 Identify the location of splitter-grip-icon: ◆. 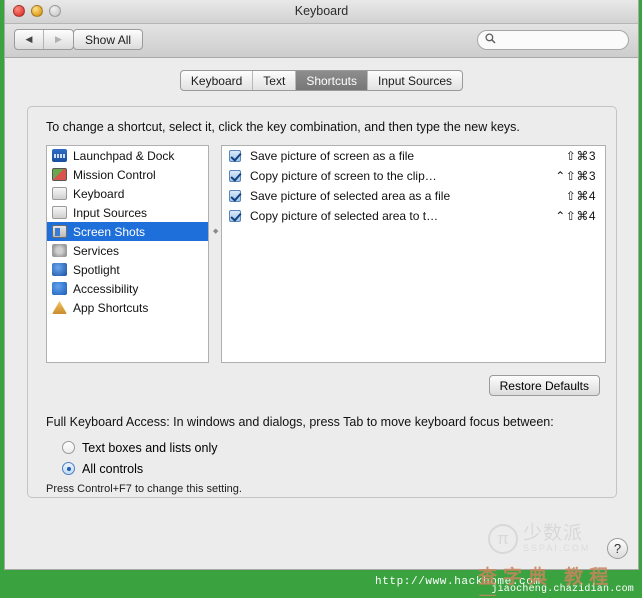
(216, 231).